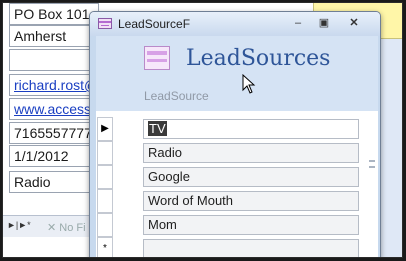 The height and width of the screenshot is (261, 406). Describe the element at coordinates (251, 225) in the screenshot. I see `lead-source-cell: Mom` at that location.